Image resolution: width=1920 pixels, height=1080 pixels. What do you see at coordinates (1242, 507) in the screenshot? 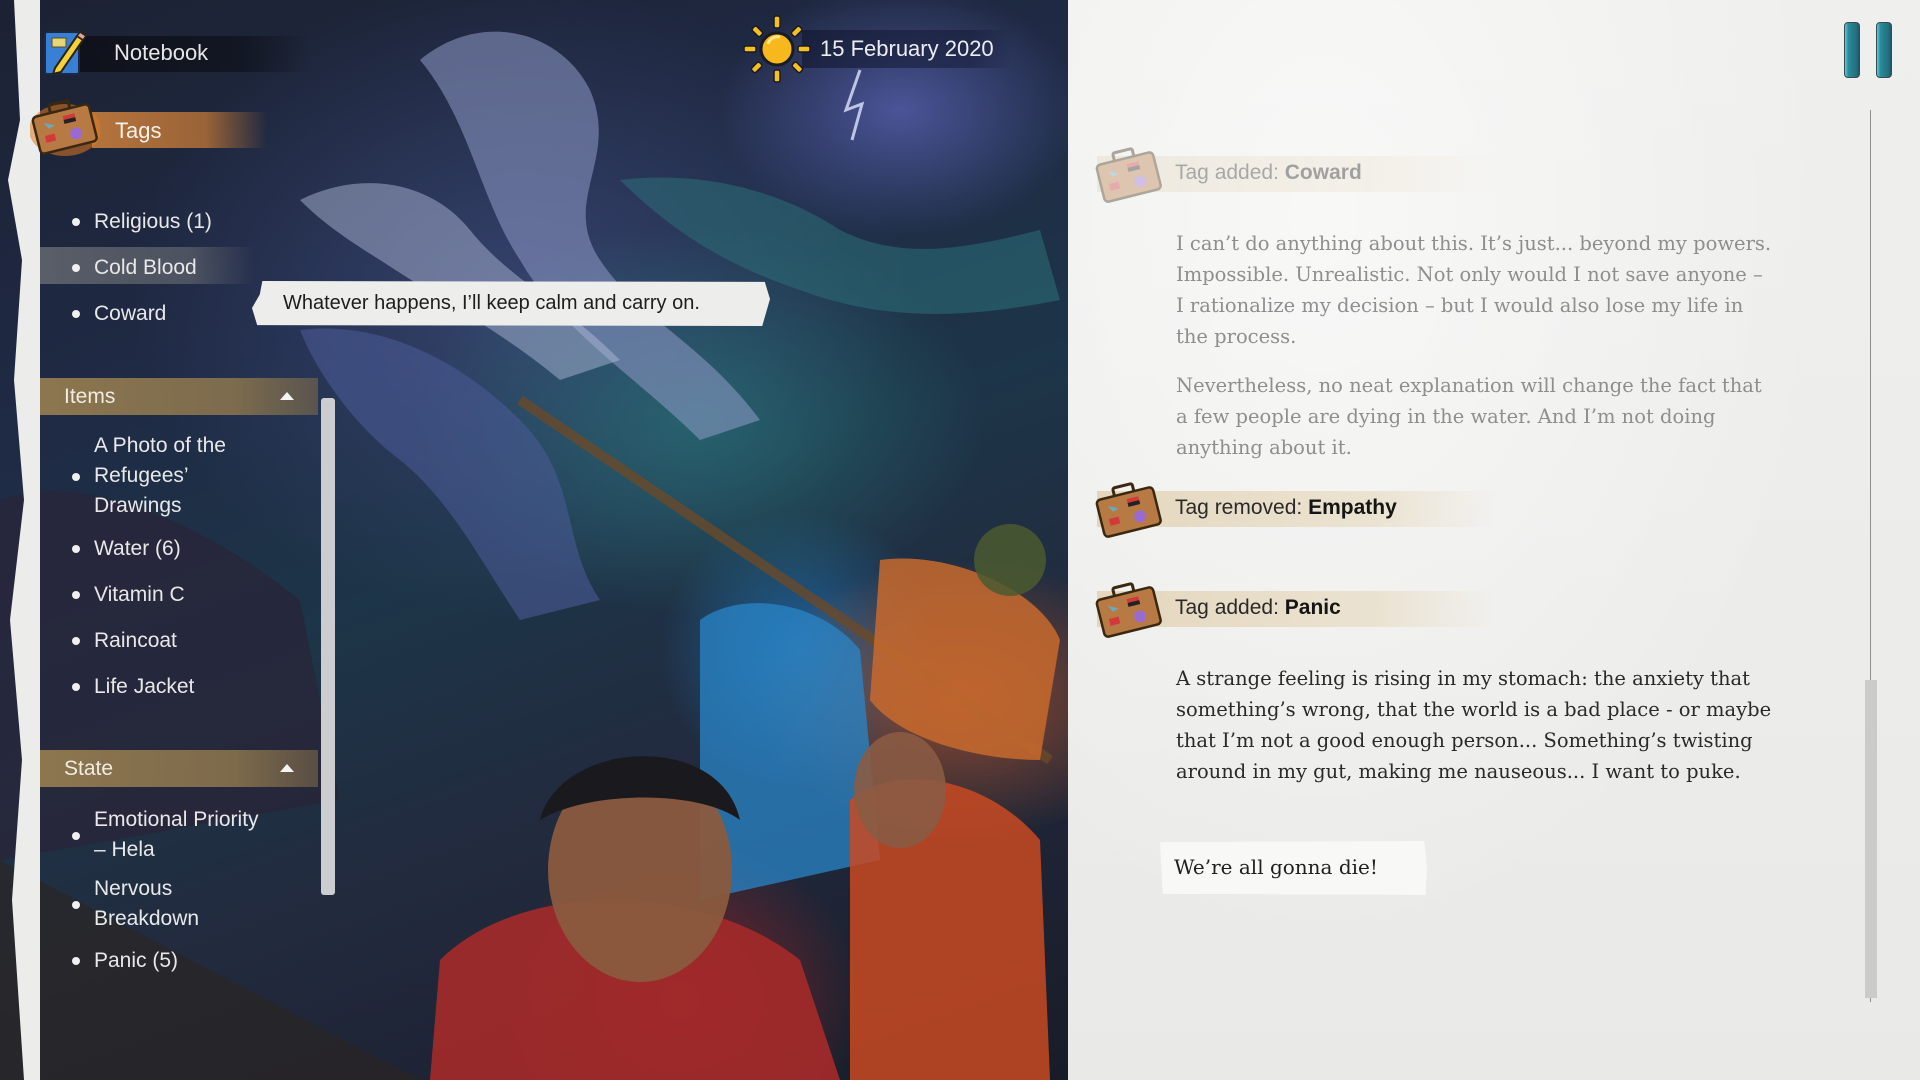
I see `entry-prefix: Tag removed:` at bounding box center [1242, 507].